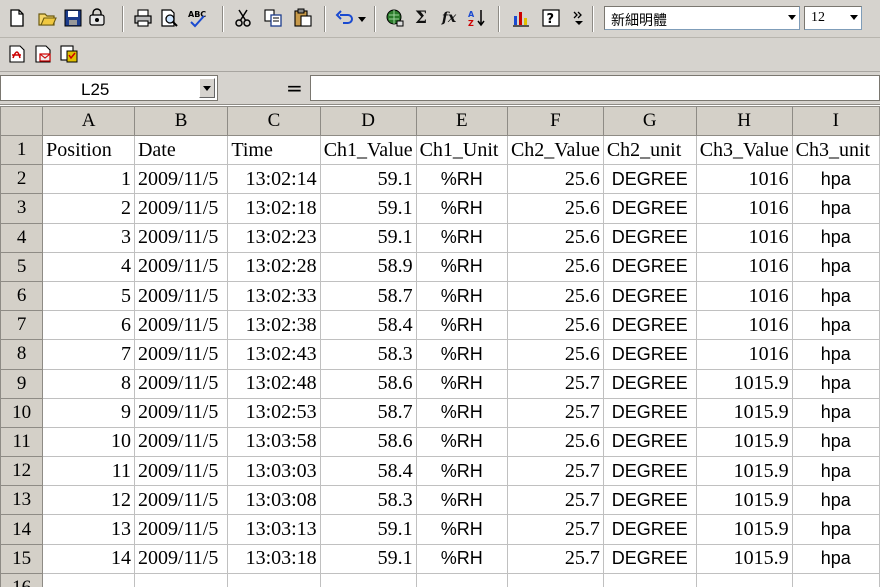  What do you see at coordinates (88, 237) in the screenshot?
I see `cell-A4: 3` at bounding box center [88, 237].